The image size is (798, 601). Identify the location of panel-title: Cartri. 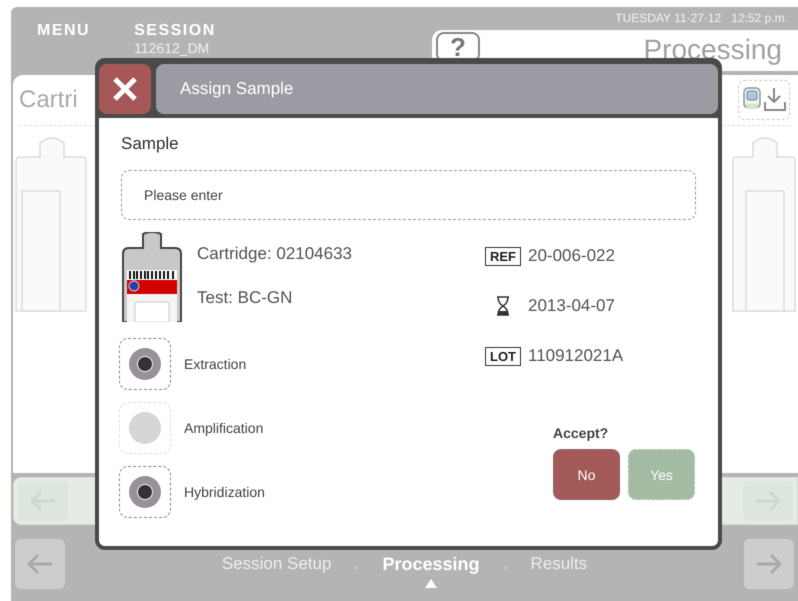
(48, 100).